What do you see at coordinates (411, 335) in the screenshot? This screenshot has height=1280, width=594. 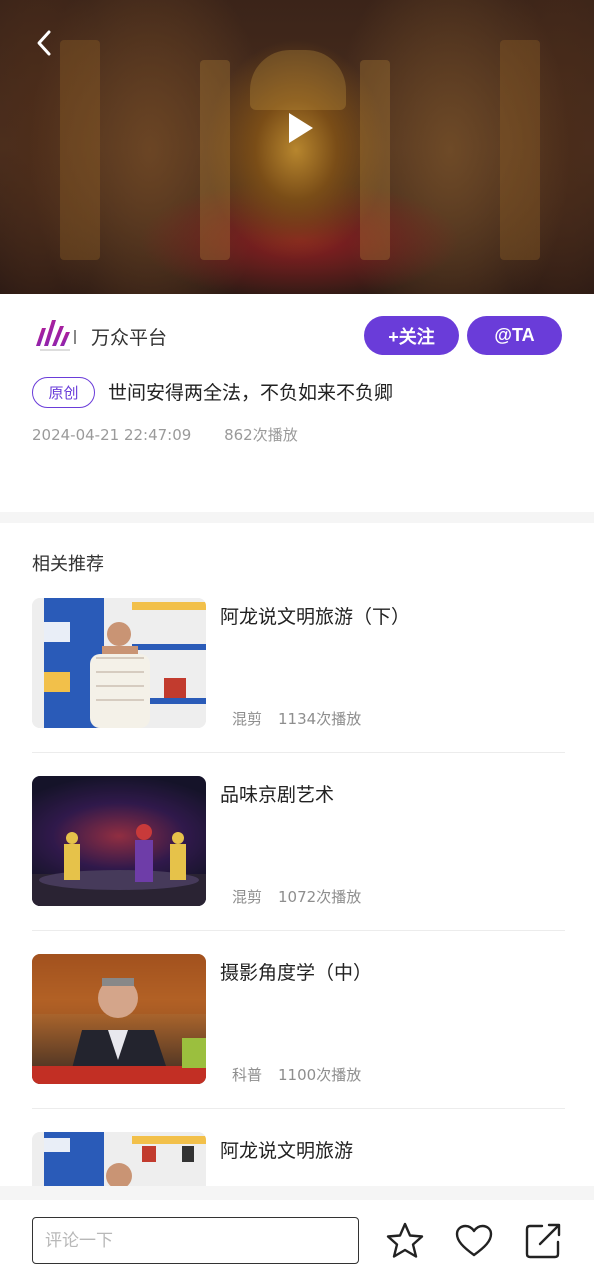 I see `follow-button: +关注` at bounding box center [411, 335].